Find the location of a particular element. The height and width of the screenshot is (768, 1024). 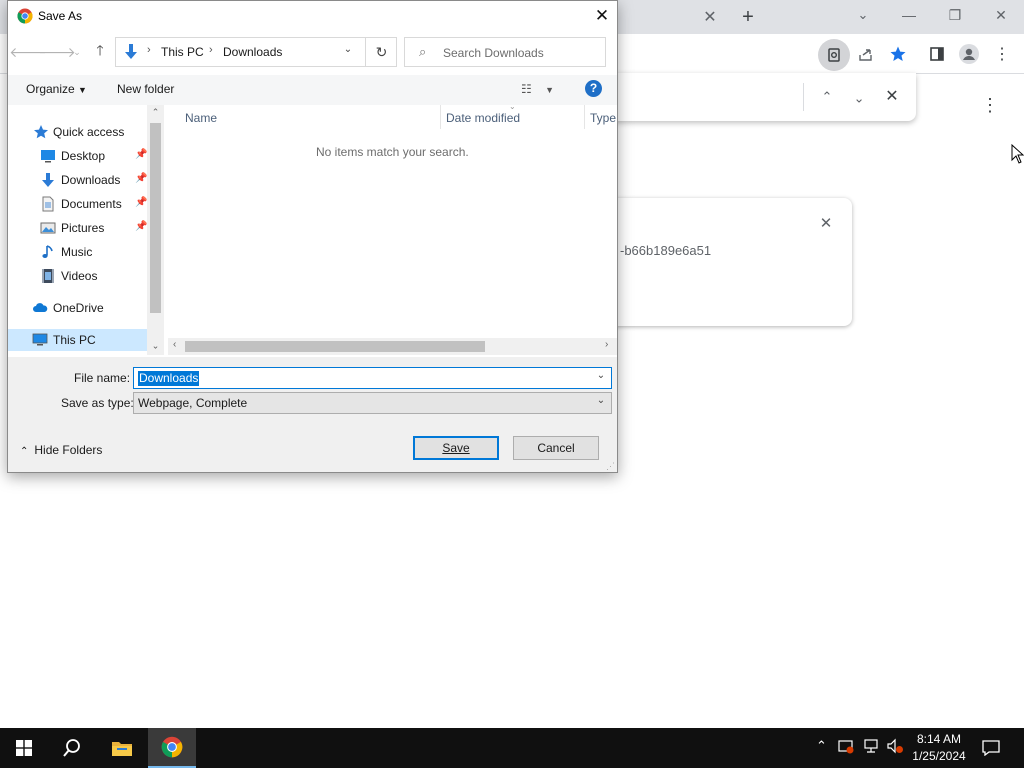

downloads-icon is located at coordinates (48, 180).